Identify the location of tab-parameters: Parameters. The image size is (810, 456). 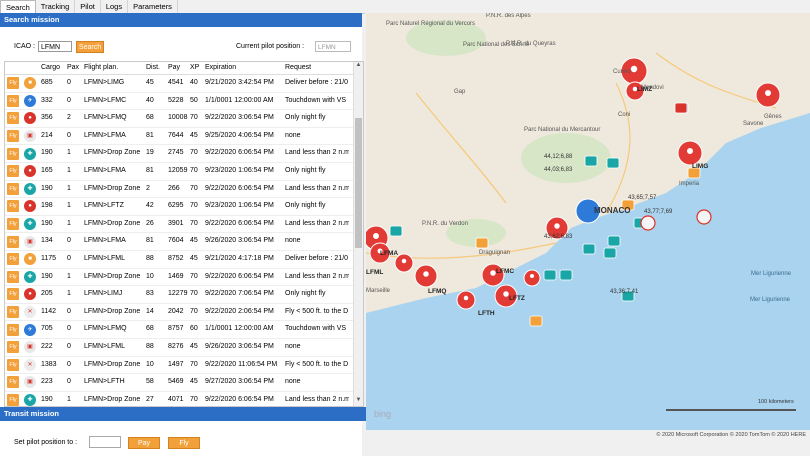
(153, 6).